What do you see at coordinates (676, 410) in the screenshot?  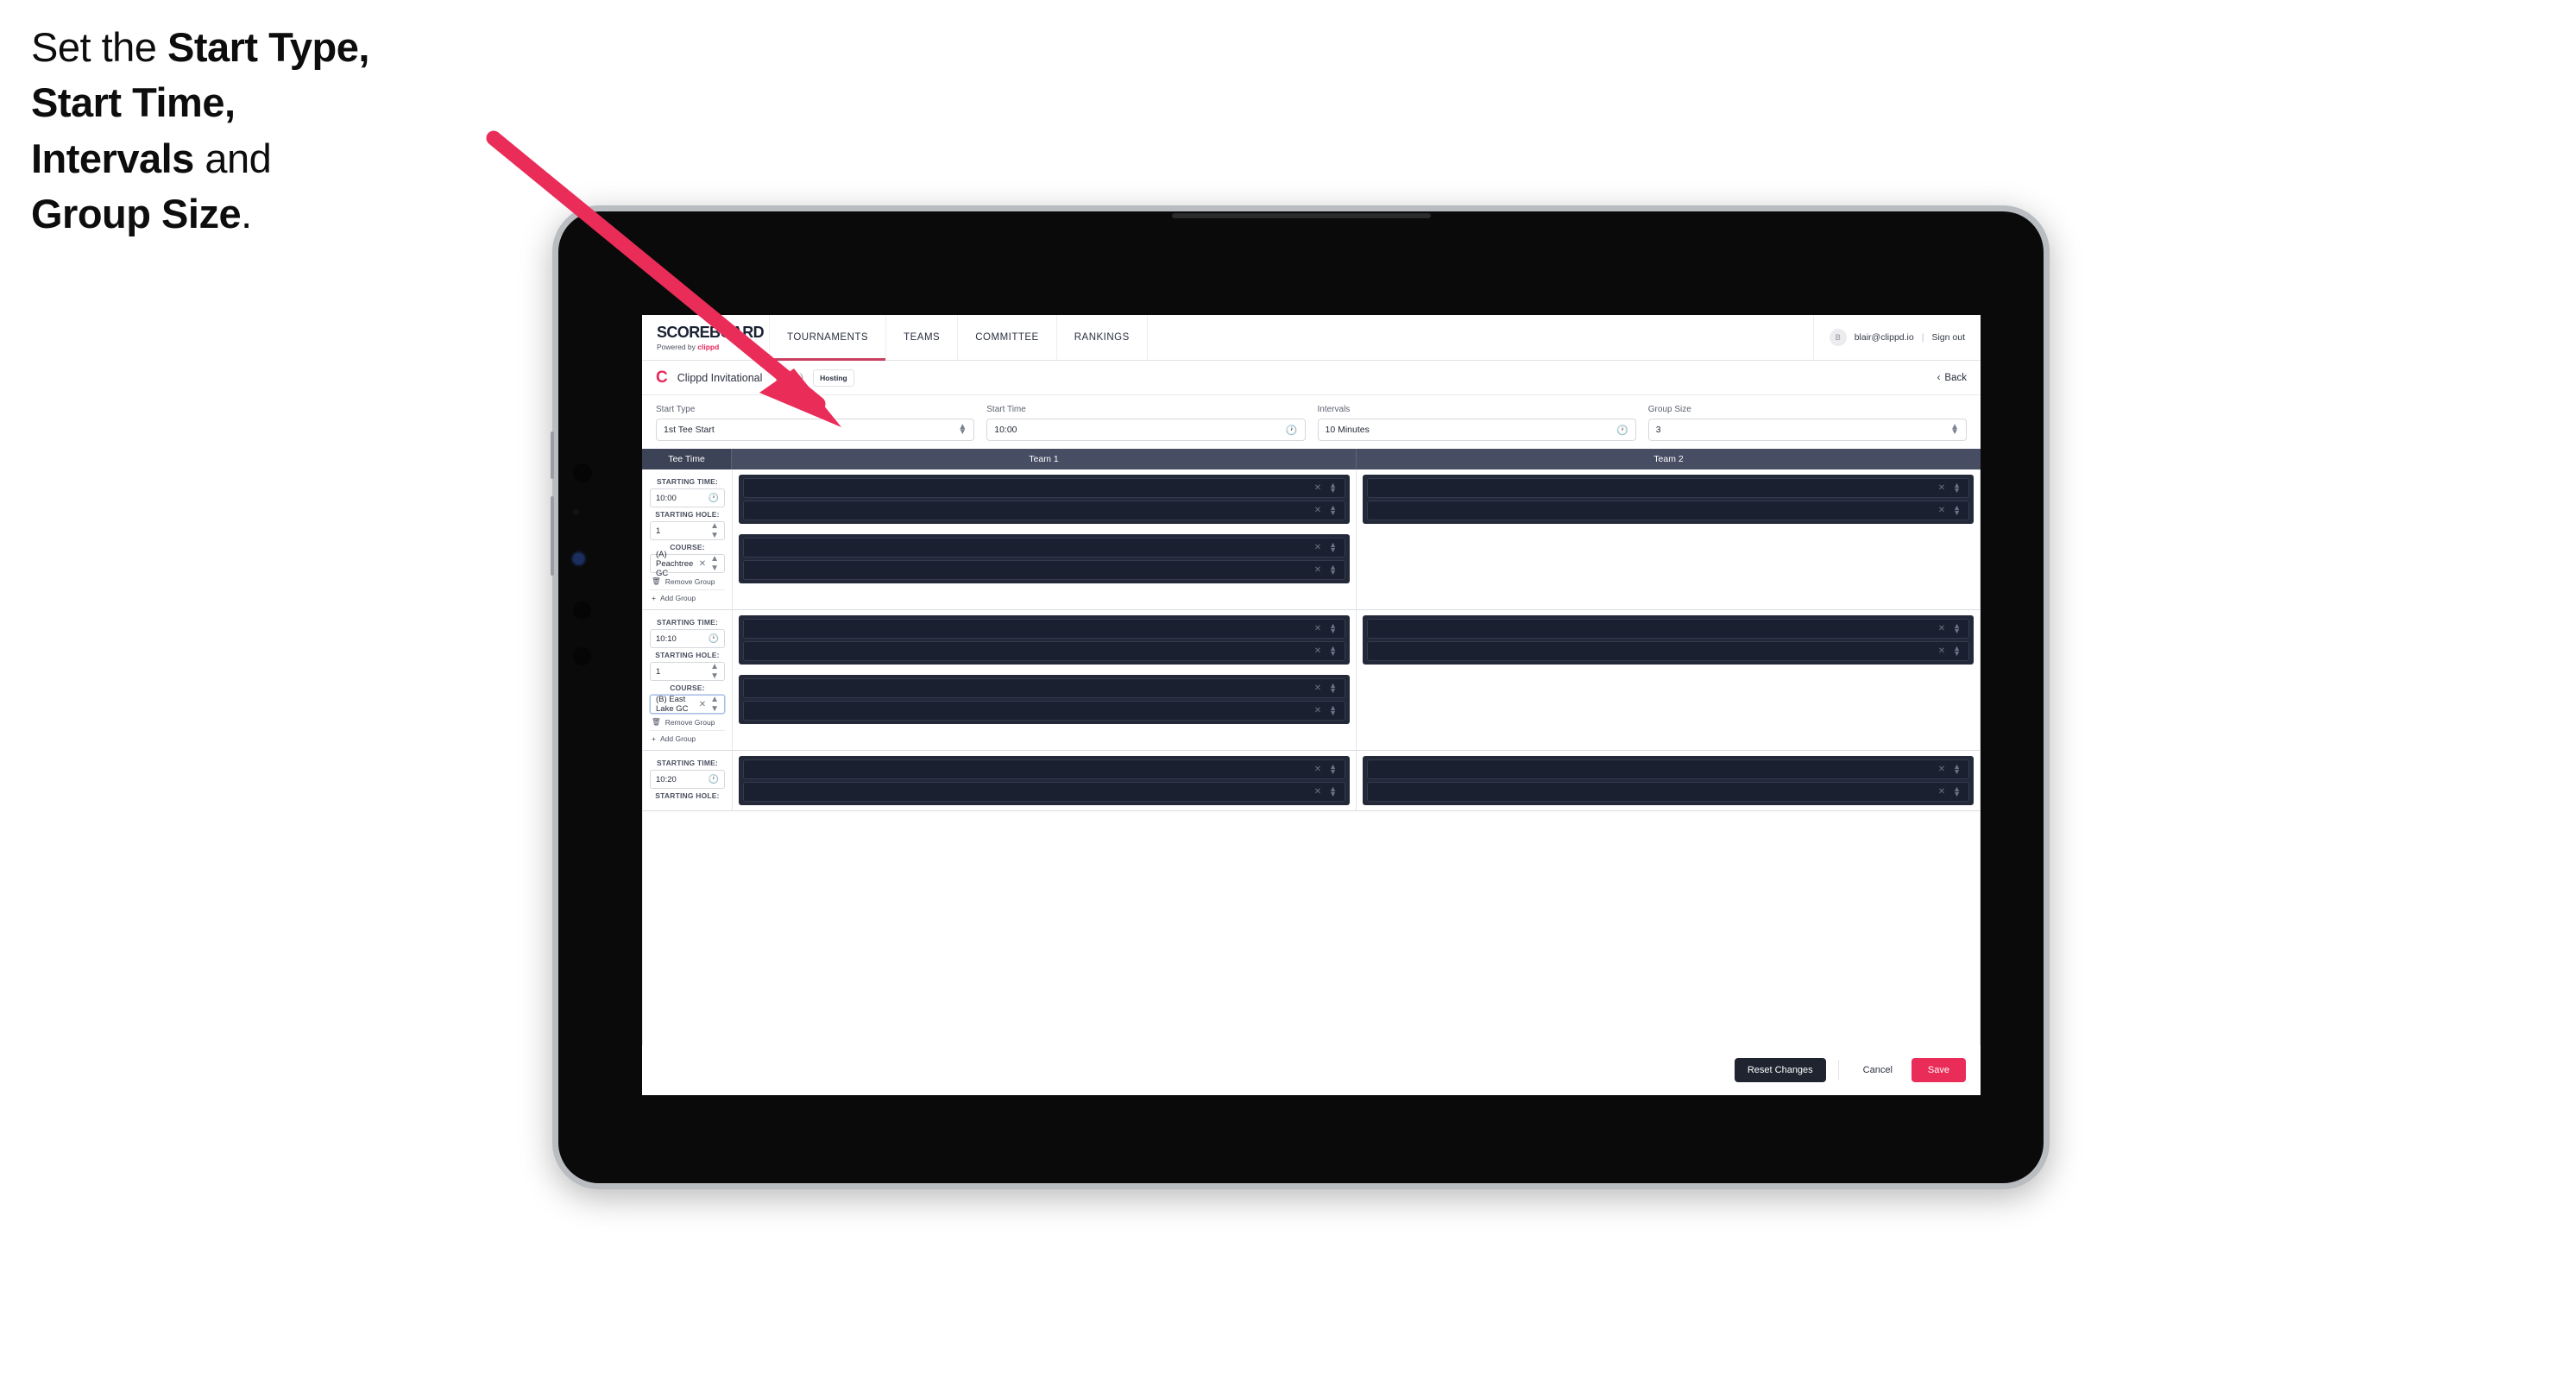 I see `start-type-label: Start Type` at bounding box center [676, 410].